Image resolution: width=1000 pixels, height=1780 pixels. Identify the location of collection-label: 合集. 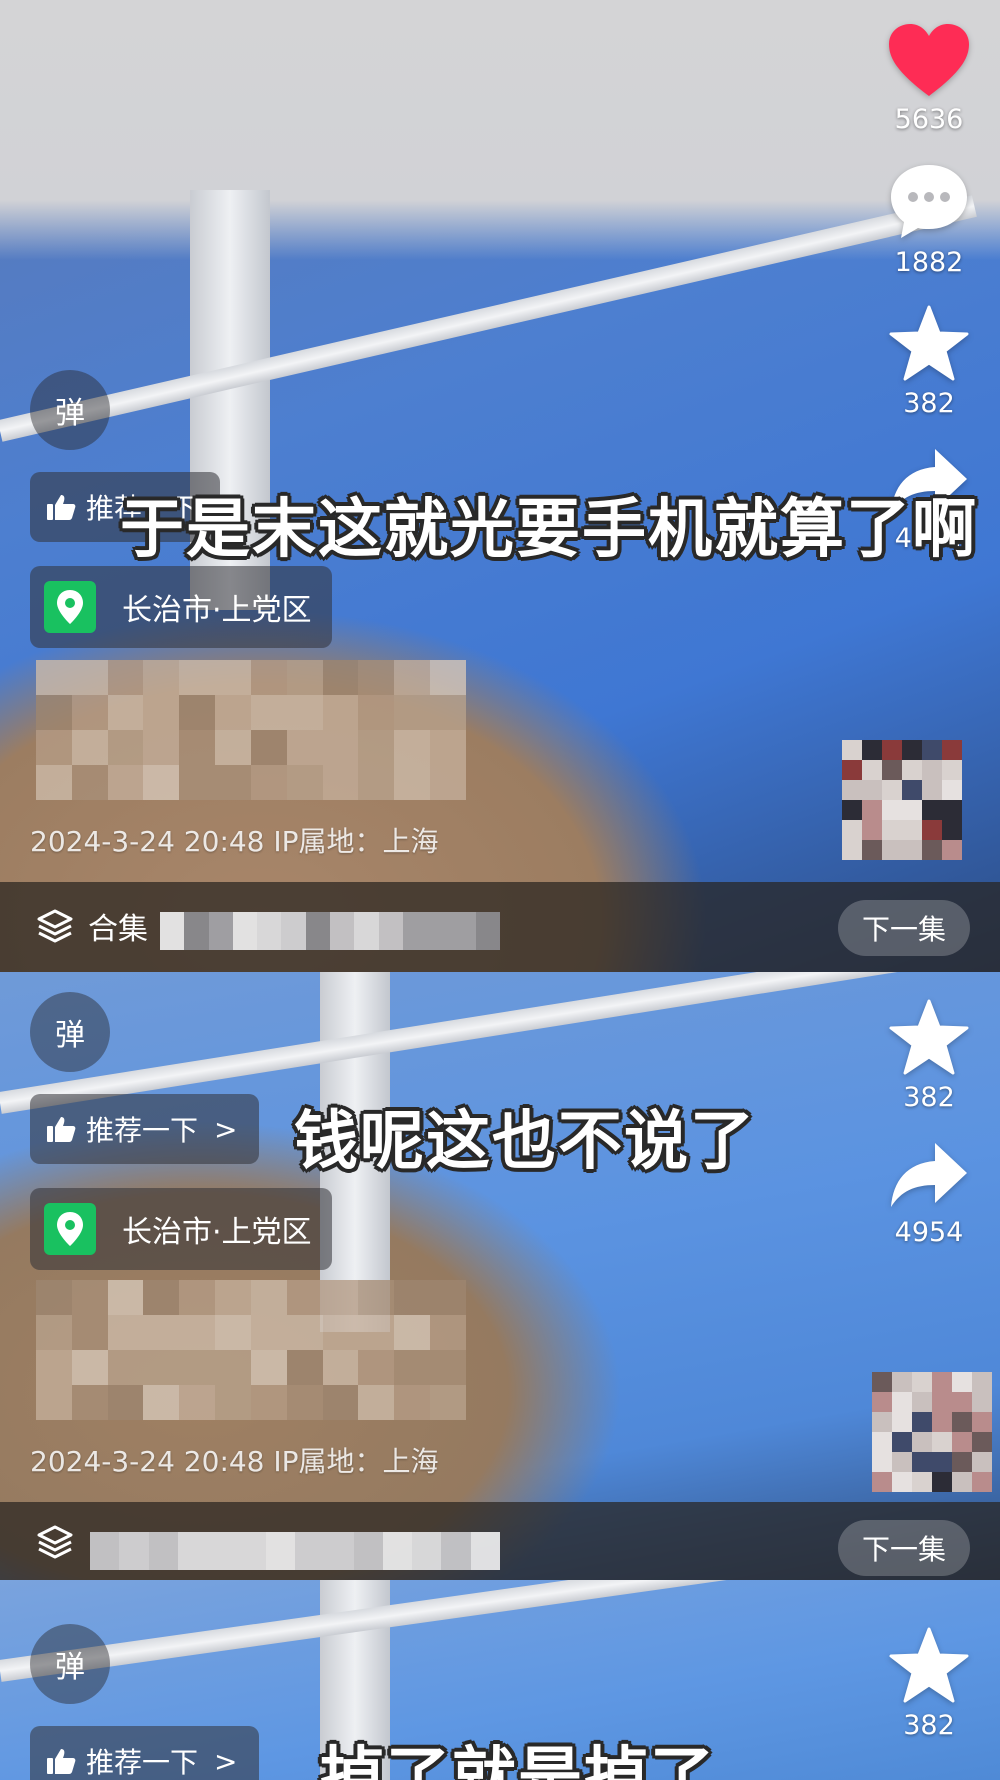
(118, 929).